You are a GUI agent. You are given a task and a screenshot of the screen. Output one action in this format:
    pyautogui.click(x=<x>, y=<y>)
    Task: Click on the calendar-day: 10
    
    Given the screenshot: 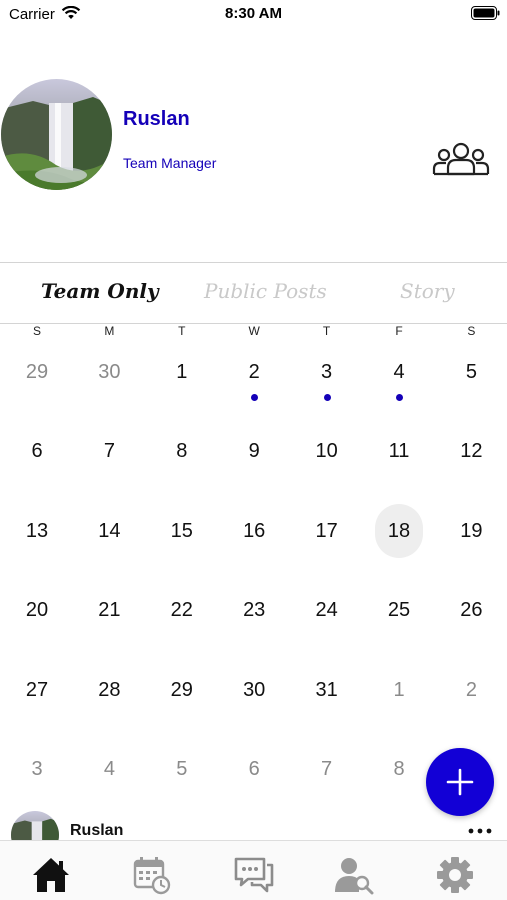 What is the action you would take?
    pyautogui.click(x=327, y=454)
    